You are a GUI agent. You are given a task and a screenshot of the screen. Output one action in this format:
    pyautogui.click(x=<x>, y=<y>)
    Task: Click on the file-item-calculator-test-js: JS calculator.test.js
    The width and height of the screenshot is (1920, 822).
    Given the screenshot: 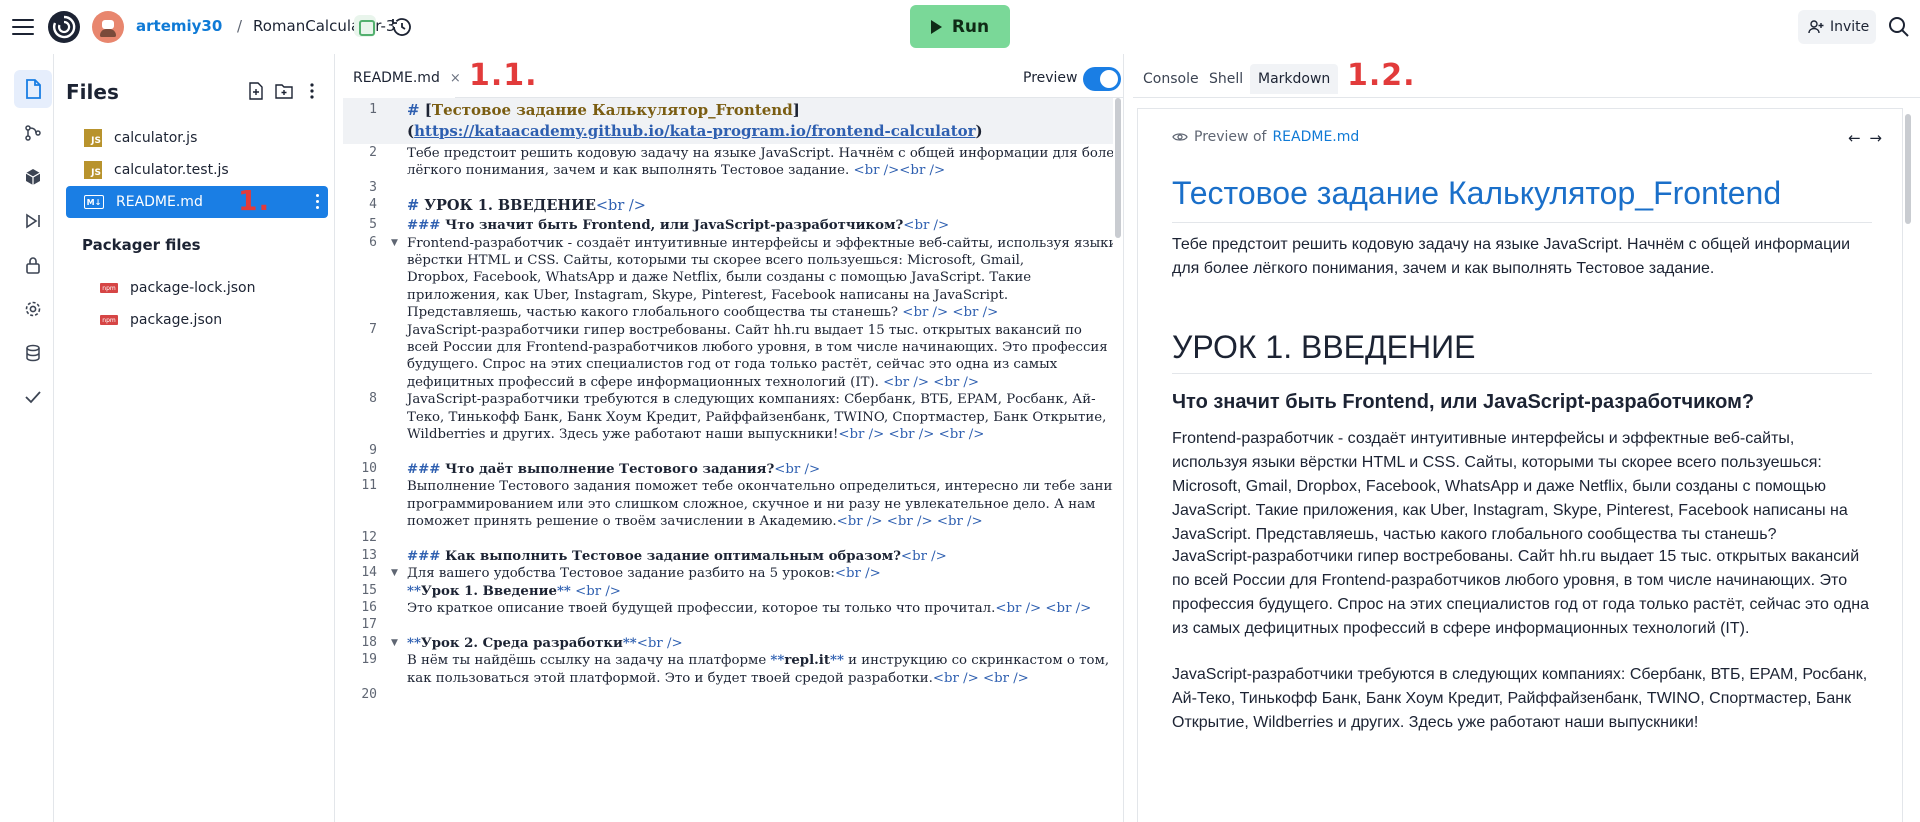 What is the action you would take?
    pyautogui.click(x=191, y=170)
    